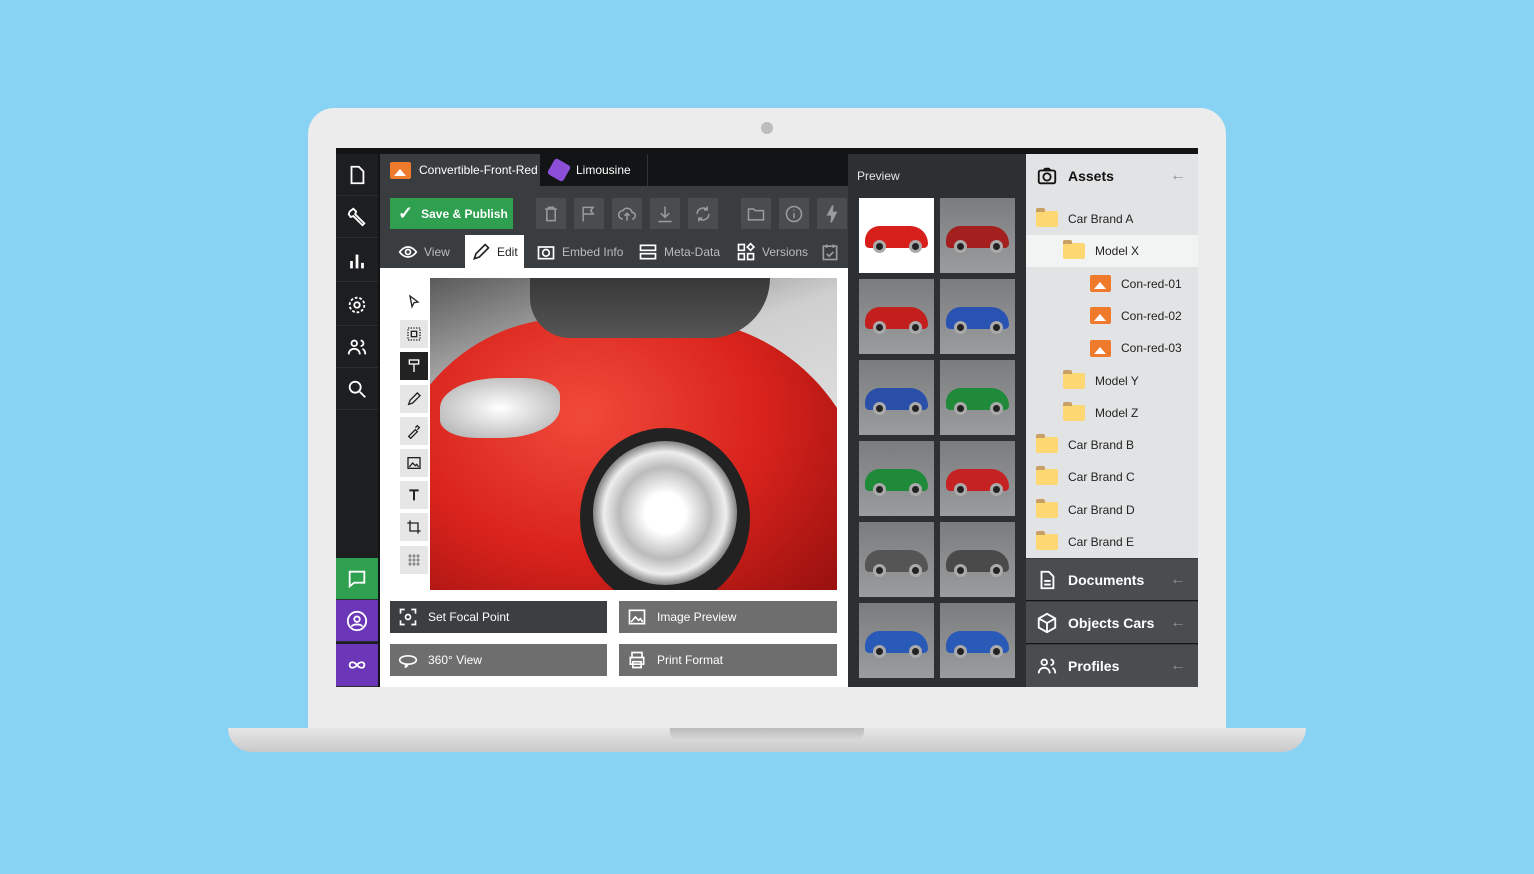 The height and width of the screenshot is (874, 1534). I want to click on chat-icon, so click(357, 579).